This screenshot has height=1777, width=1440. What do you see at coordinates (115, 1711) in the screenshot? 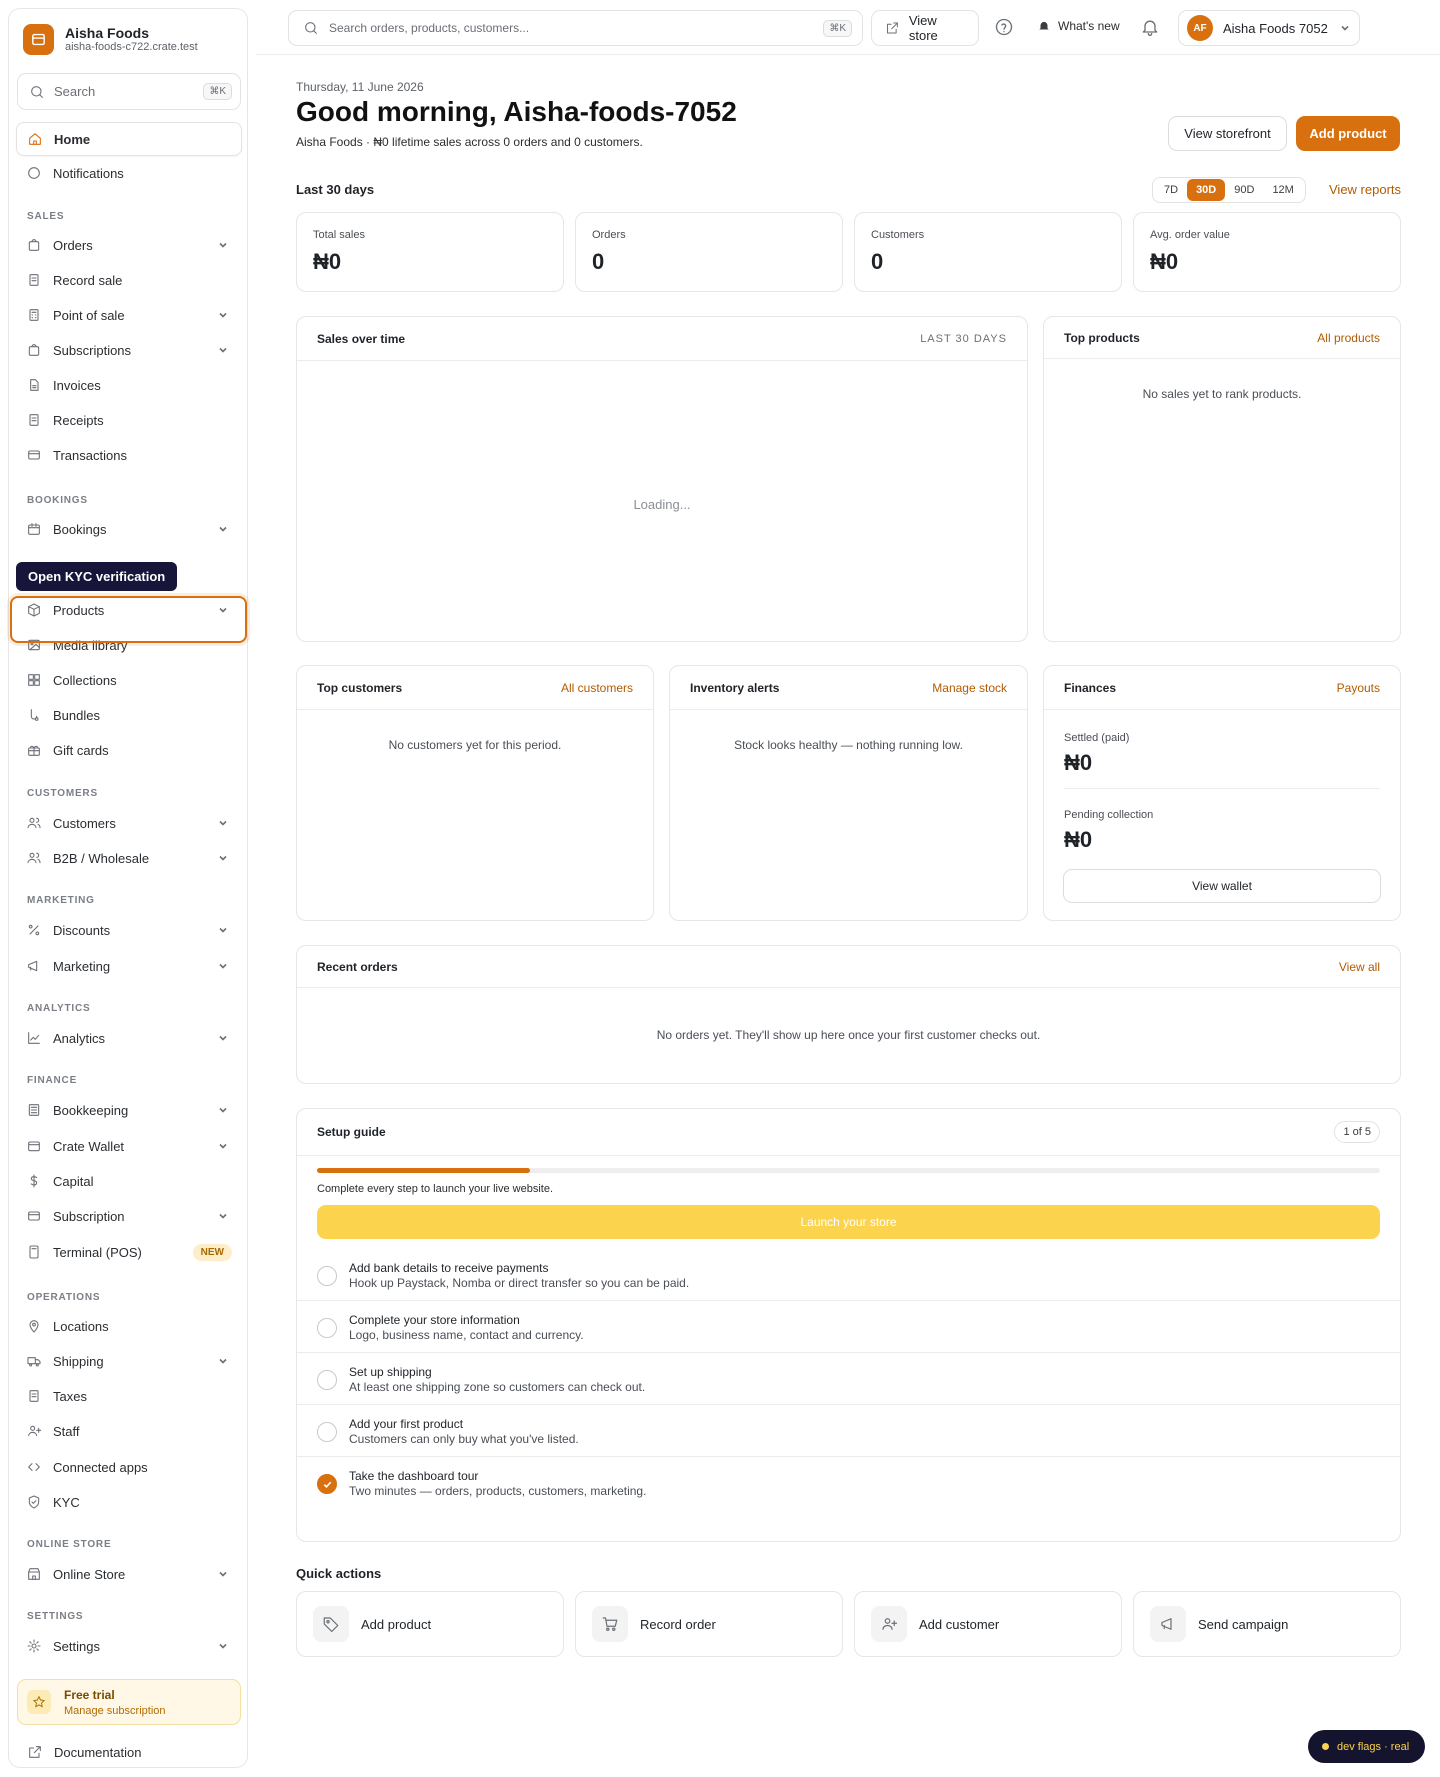
I see `manage-subscription-link: Manage subscription` at bounding box center [115, 1711].